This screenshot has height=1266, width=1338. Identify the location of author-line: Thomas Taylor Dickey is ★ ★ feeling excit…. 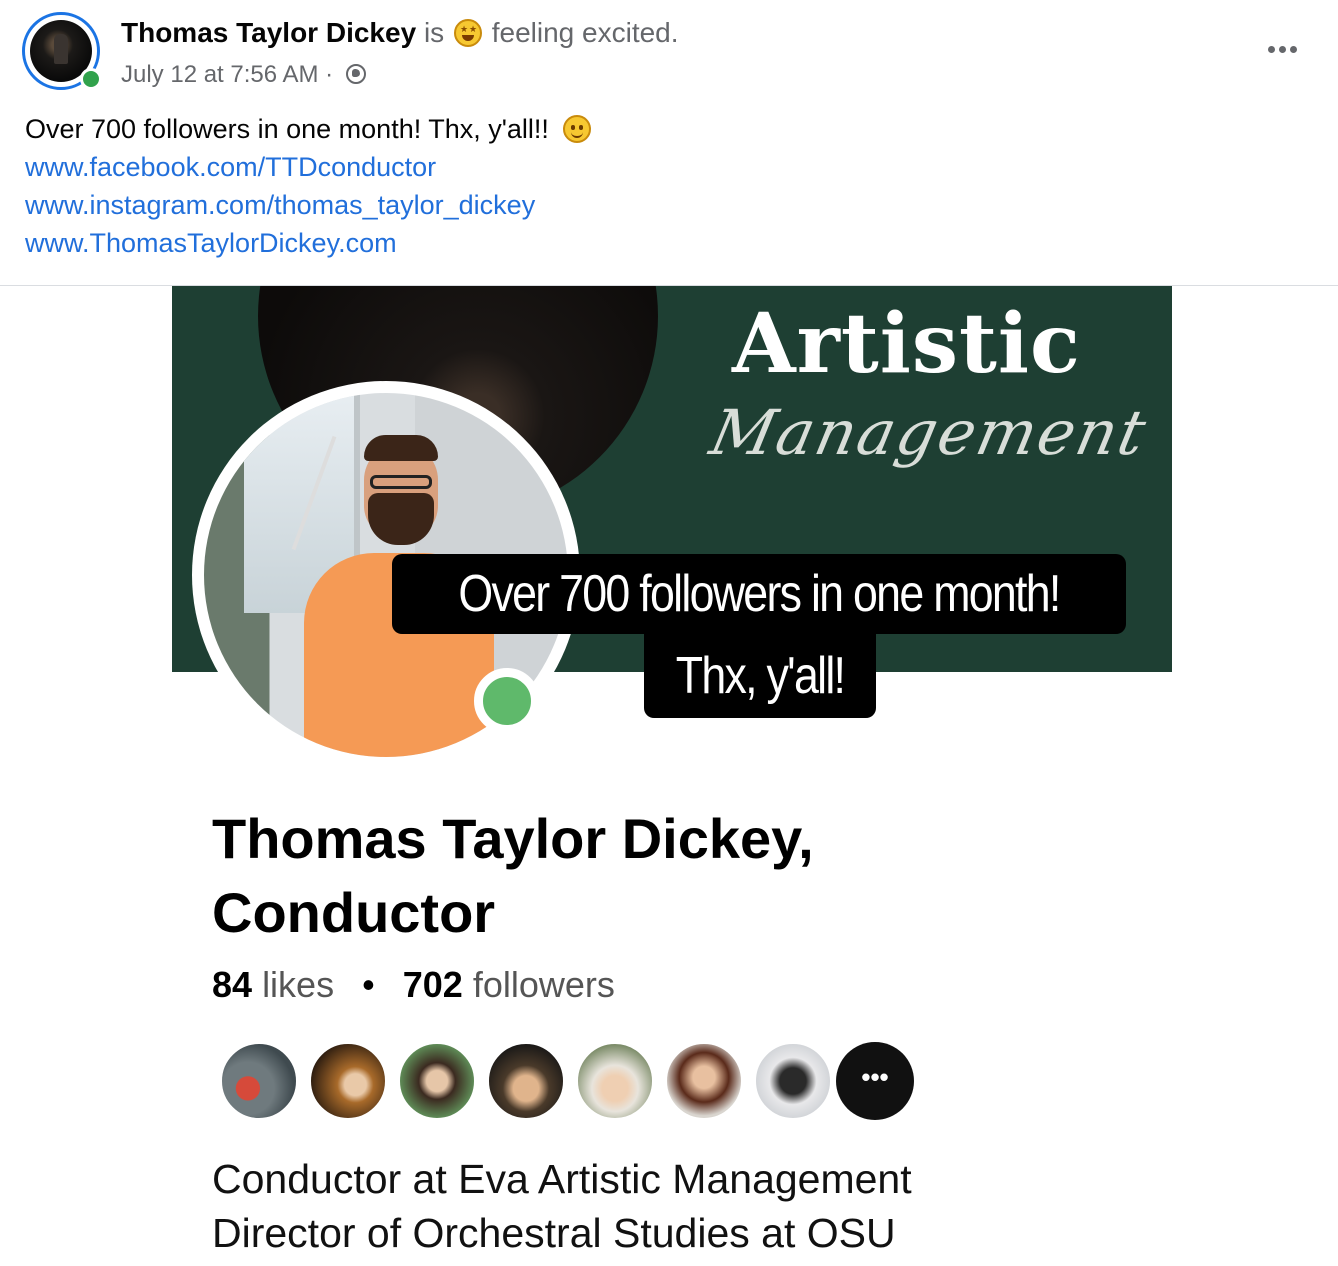
(400, 33).